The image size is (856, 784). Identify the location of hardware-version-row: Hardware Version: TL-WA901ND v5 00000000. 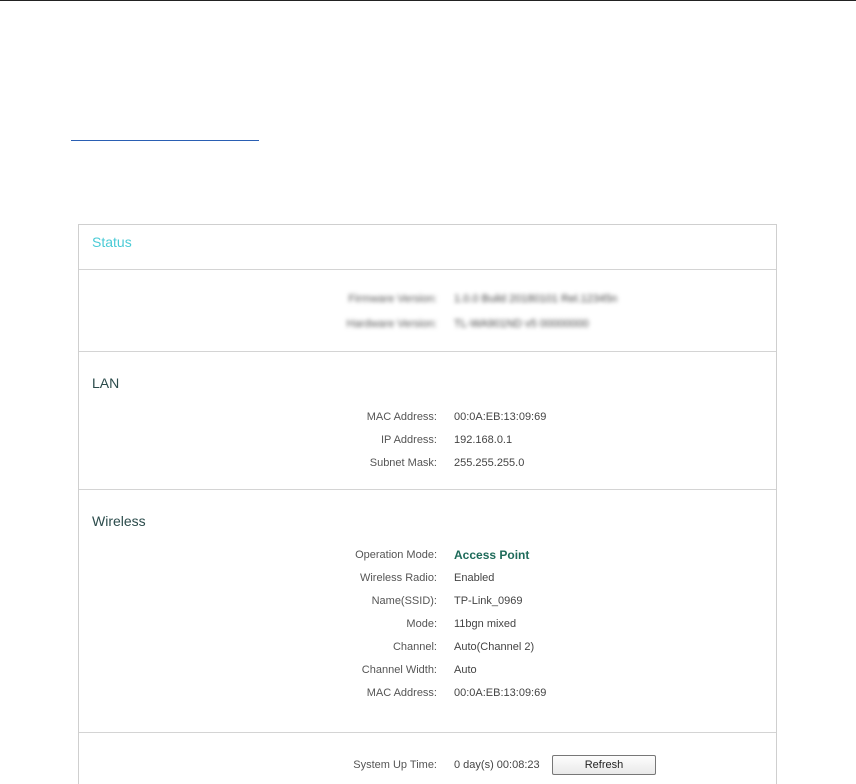
(427, 324).